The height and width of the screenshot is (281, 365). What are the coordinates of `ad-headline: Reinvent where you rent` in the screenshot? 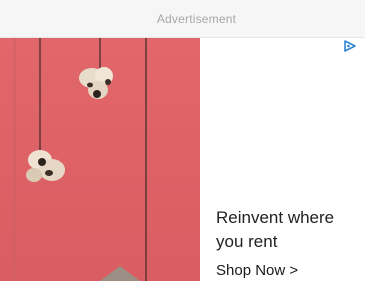 It's located at (275, 229).